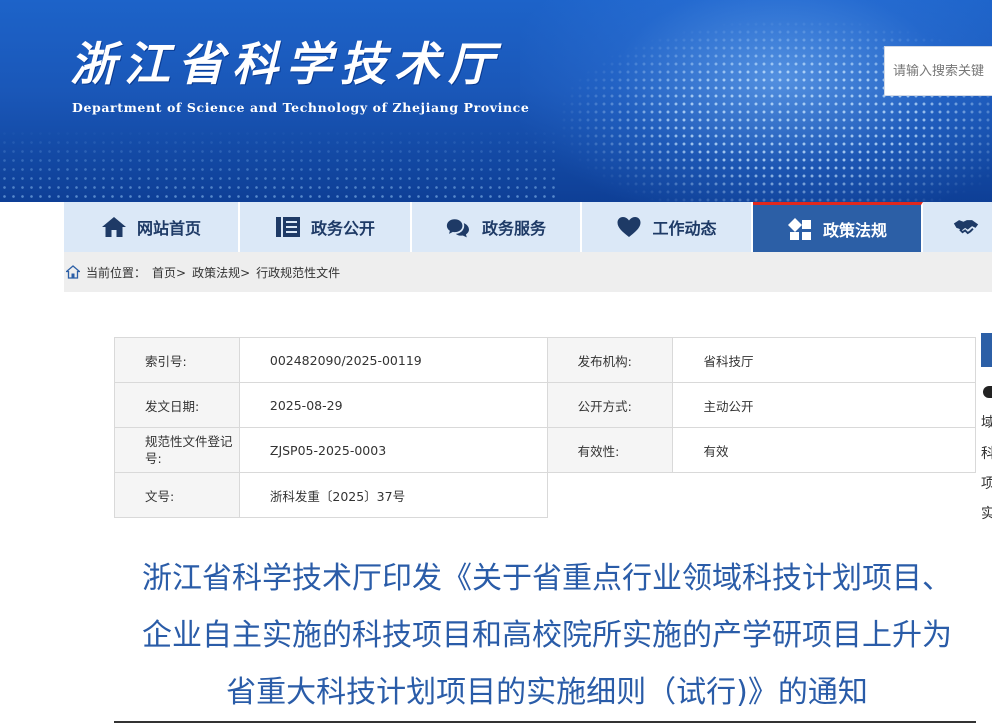  I want to click on side-panel-text: 域, so click(986, 423).